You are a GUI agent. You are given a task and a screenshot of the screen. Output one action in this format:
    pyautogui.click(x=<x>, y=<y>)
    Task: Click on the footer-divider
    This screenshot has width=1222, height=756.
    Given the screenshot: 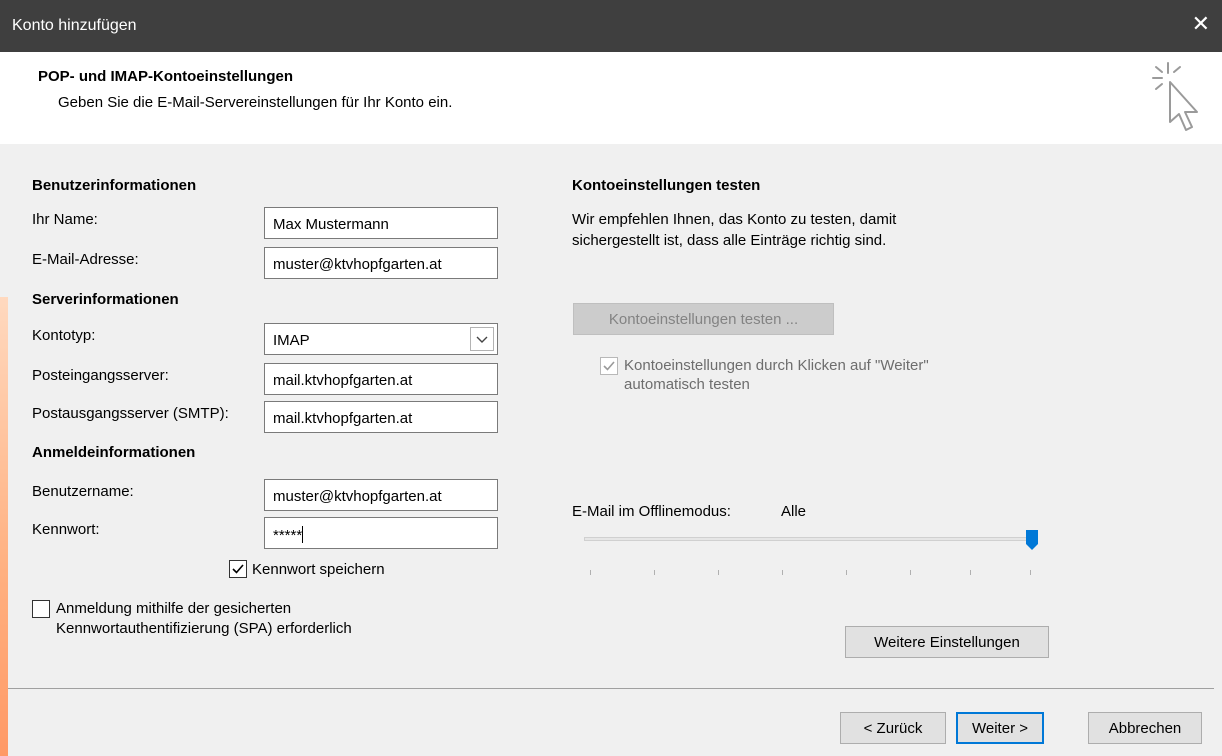 What is the action you would take?
    pyautogui.click(x=611, y=688)
    